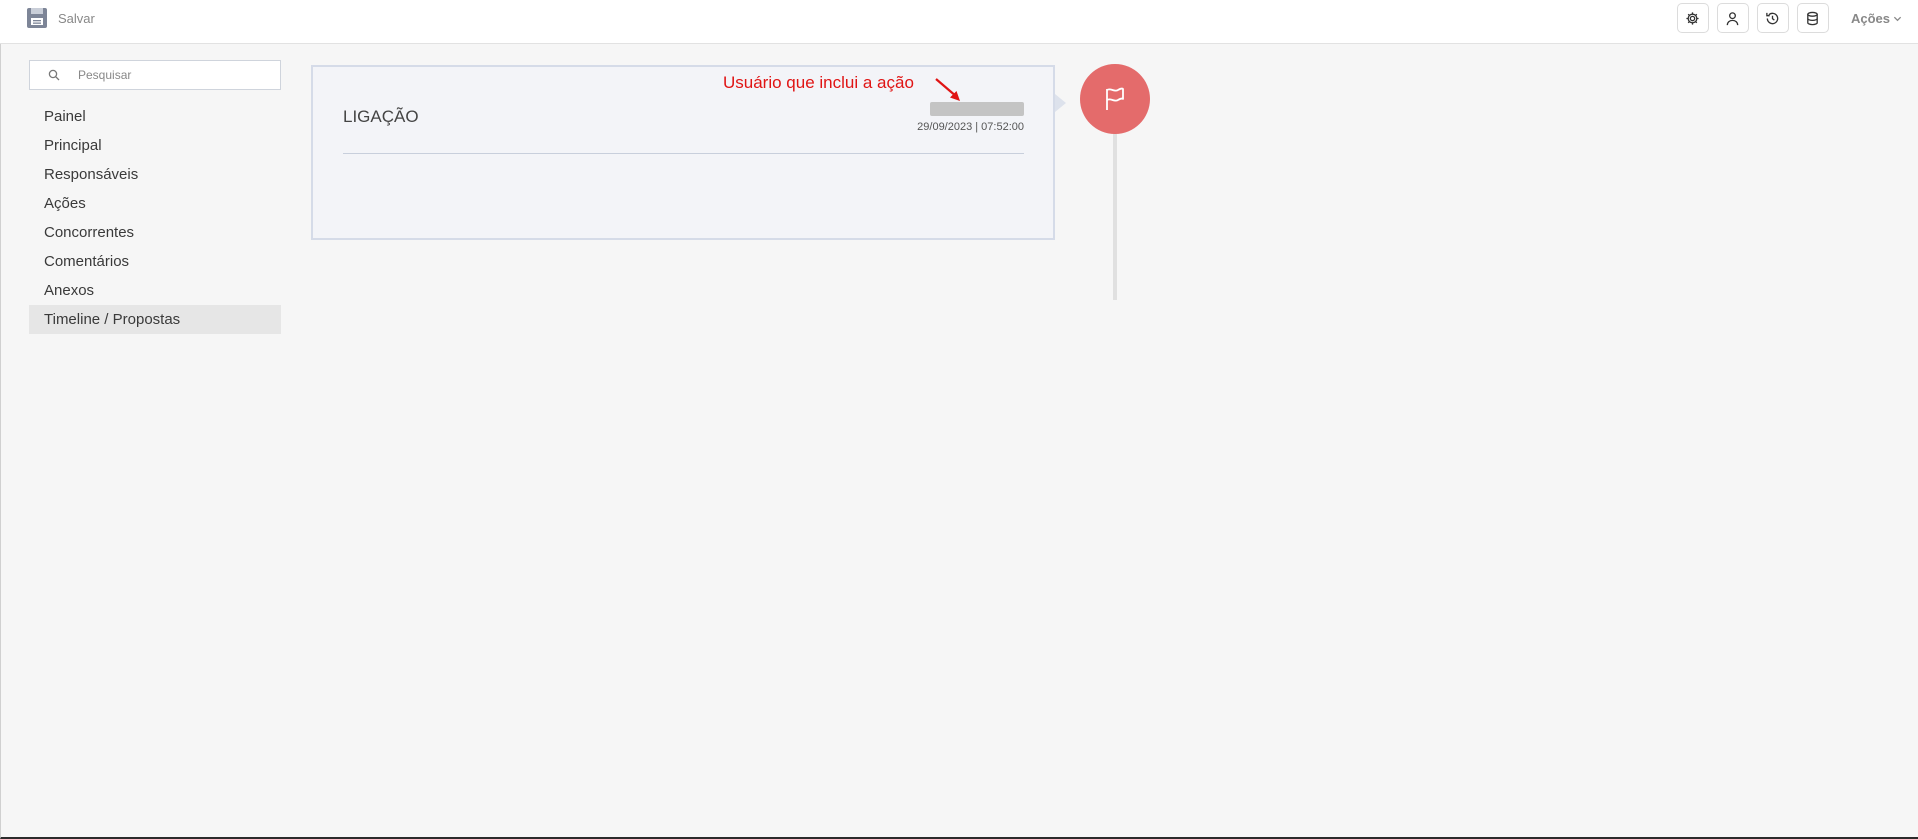 This screenshot has width=1918, height=839. I want to click on search-input, so click(168, 75).